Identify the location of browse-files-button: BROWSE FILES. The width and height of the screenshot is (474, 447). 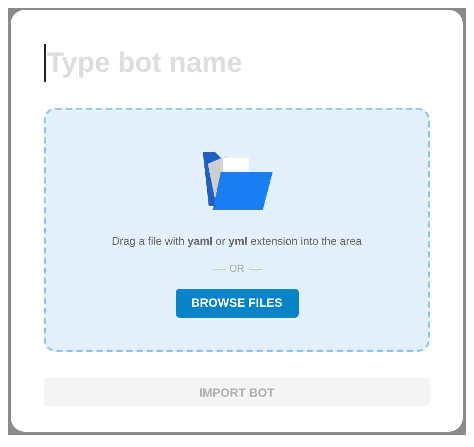
(237, 303).